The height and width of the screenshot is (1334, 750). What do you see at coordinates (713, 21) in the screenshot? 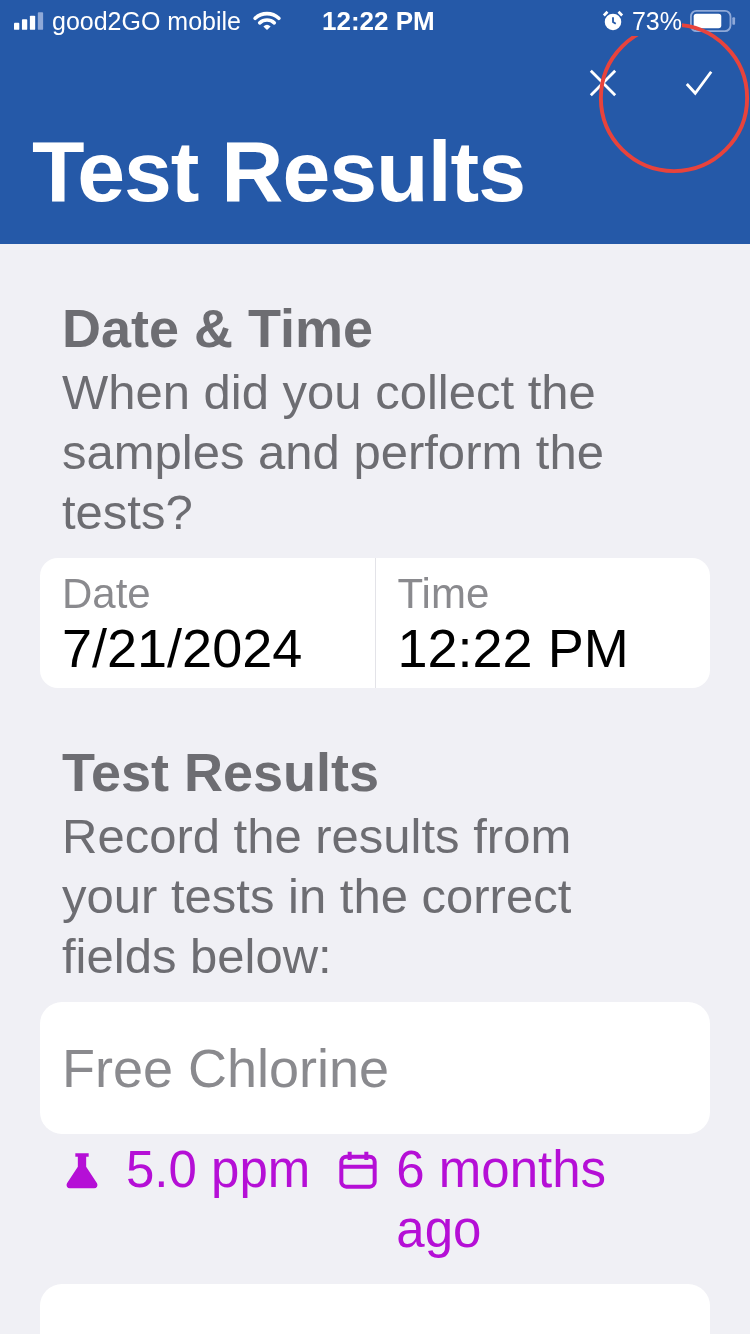
I see `battery-icon` at bounding box center [713, 21].